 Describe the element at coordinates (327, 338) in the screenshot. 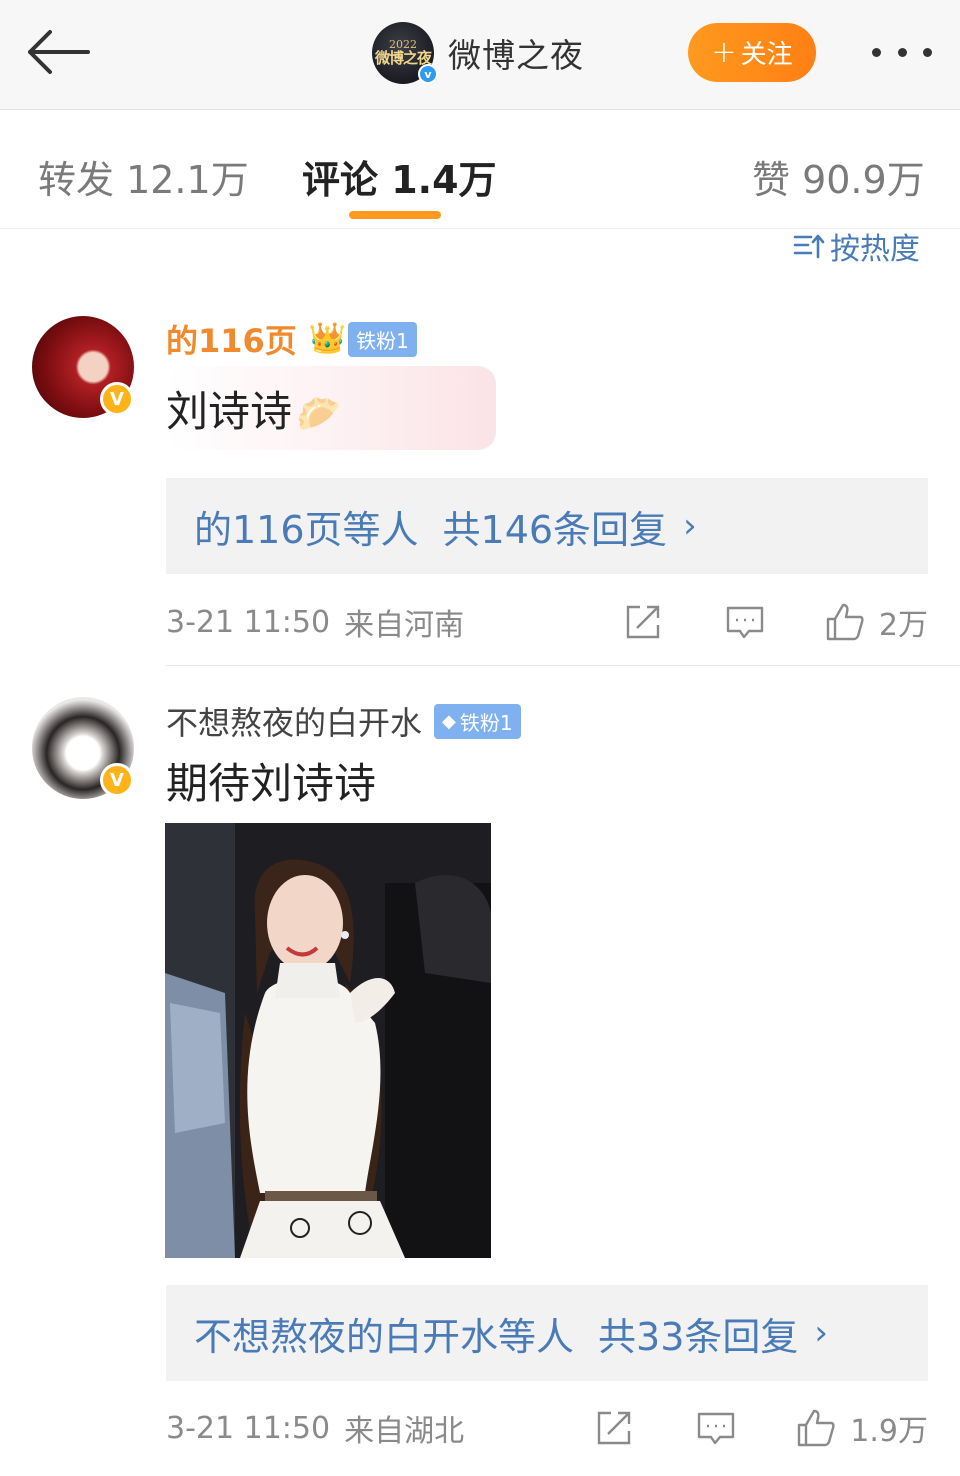

I see `crown-icon: 👑` at that location.